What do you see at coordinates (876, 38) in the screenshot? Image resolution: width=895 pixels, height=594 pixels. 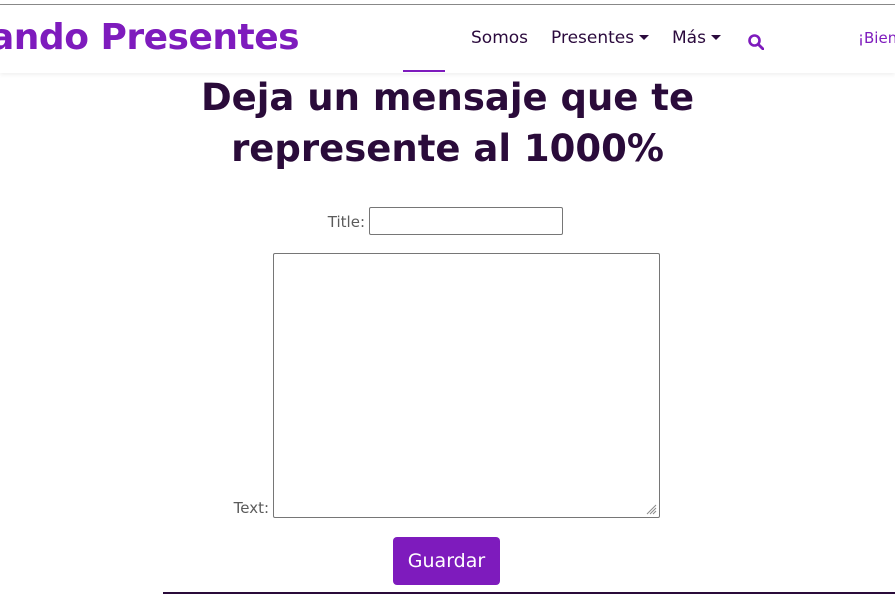 I see `welcome-link: ¡Bien` at bounding box center [876, 38].